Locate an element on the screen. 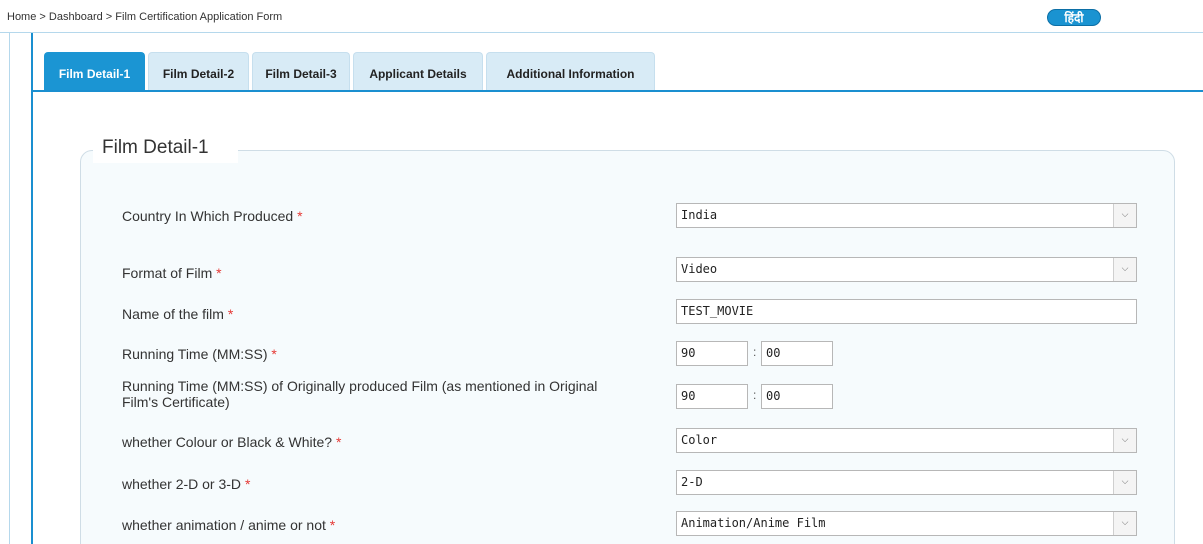 The image size is (1203, 544). language-toggle-button: हिंदी is located at coordinates (1074, 17).